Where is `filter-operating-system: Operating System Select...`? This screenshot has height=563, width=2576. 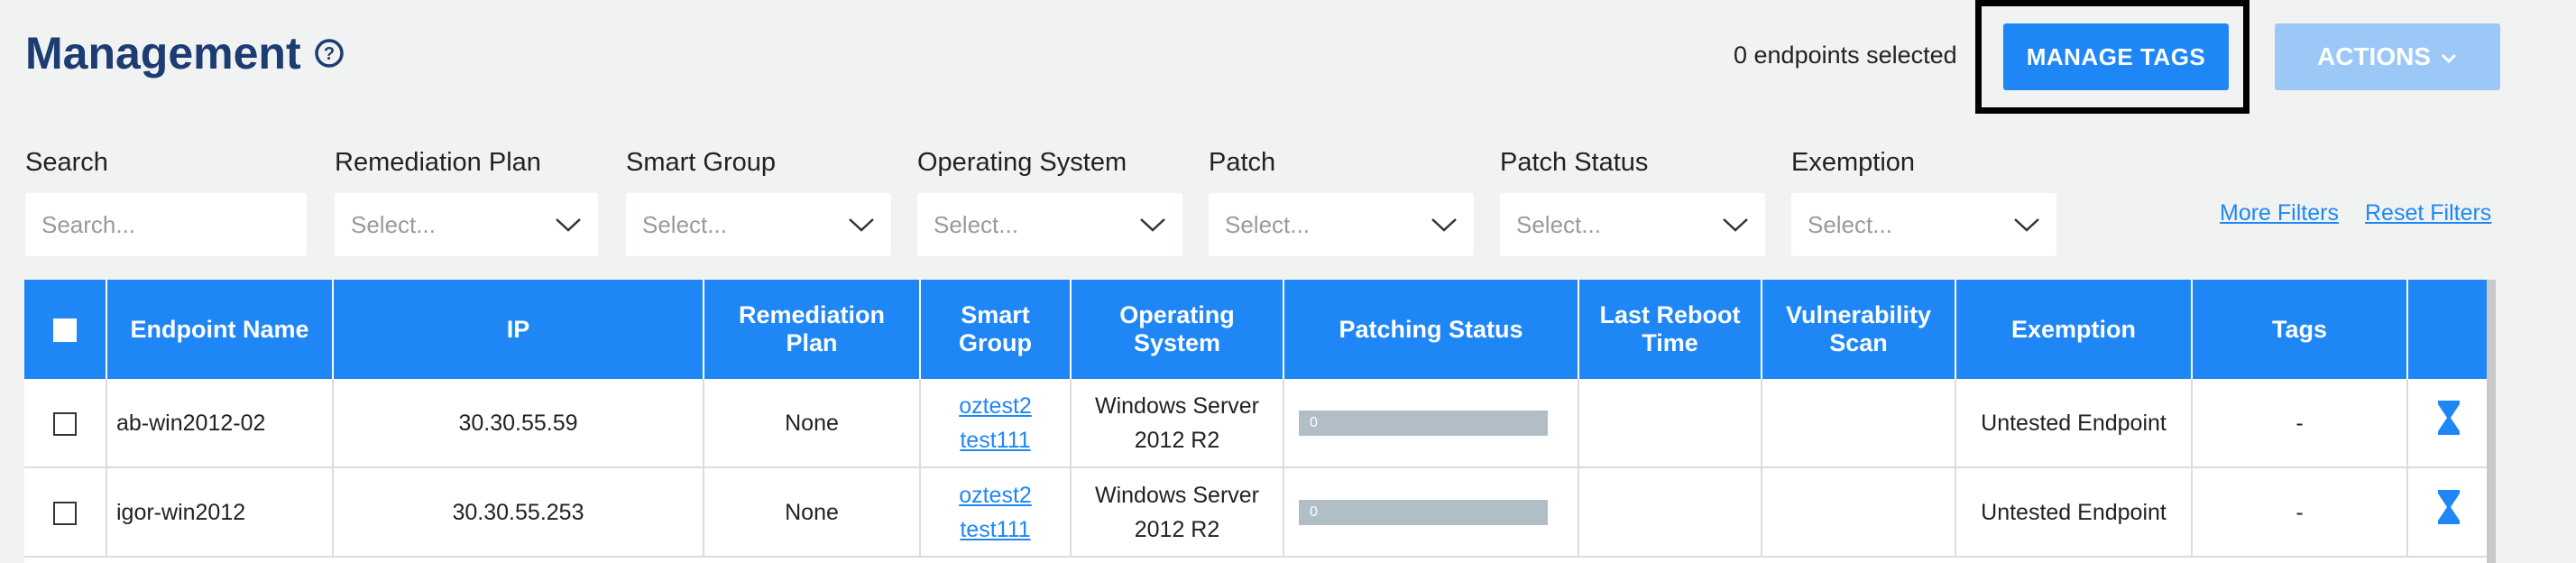 filter-operating-system: Operating System Select... is located at coordinates (1049, 202).